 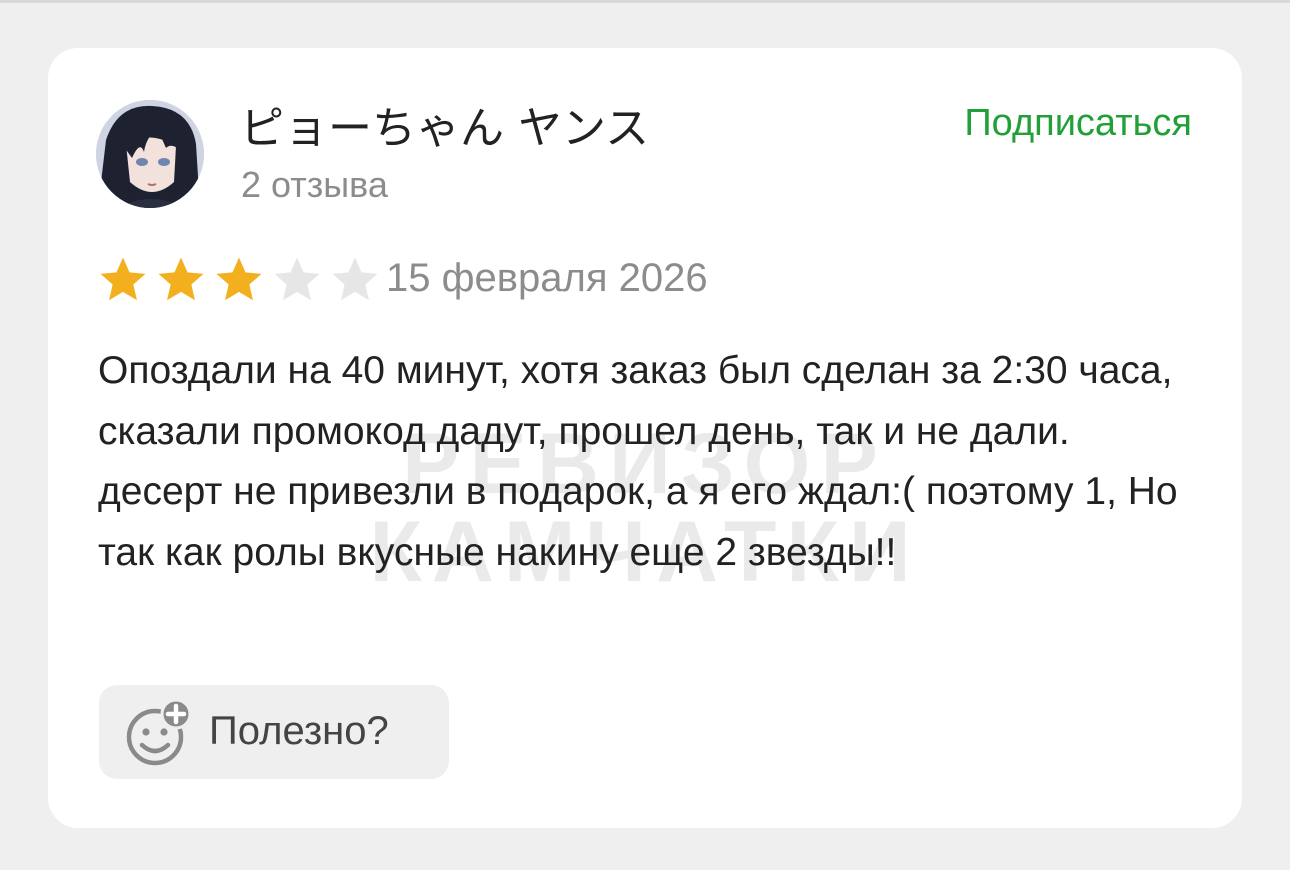 What do you see at coordinates (159, 732) in the screenshot?
I see `smiley-plus-icon` at bounding box center [159, 732].